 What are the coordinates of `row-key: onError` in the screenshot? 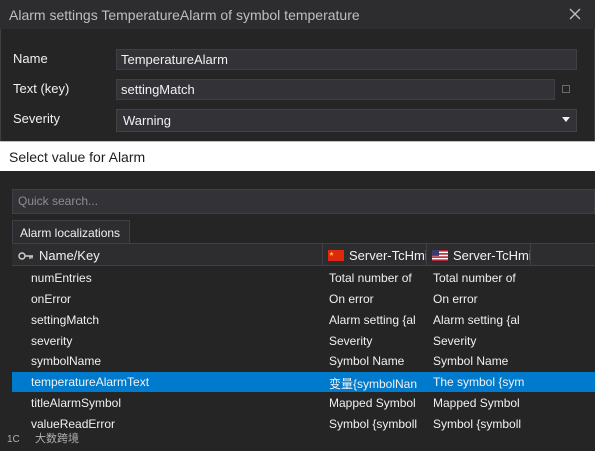 It's located at (51, 299).